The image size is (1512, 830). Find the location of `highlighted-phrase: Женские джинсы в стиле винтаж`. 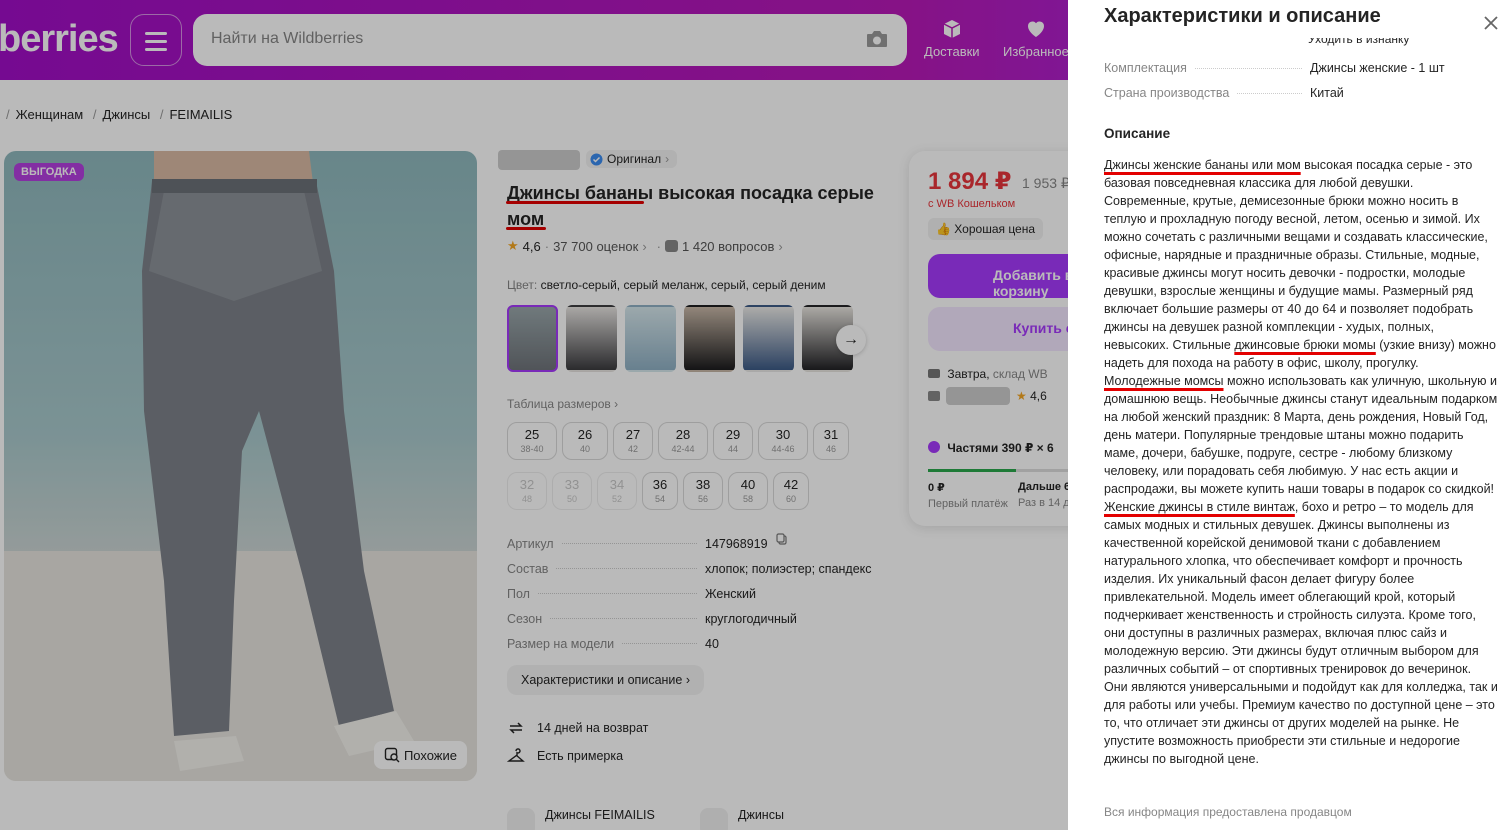

highlighted-phrase: Женские джинсы в стиле винтаж is located at coordinates (1199, 507).